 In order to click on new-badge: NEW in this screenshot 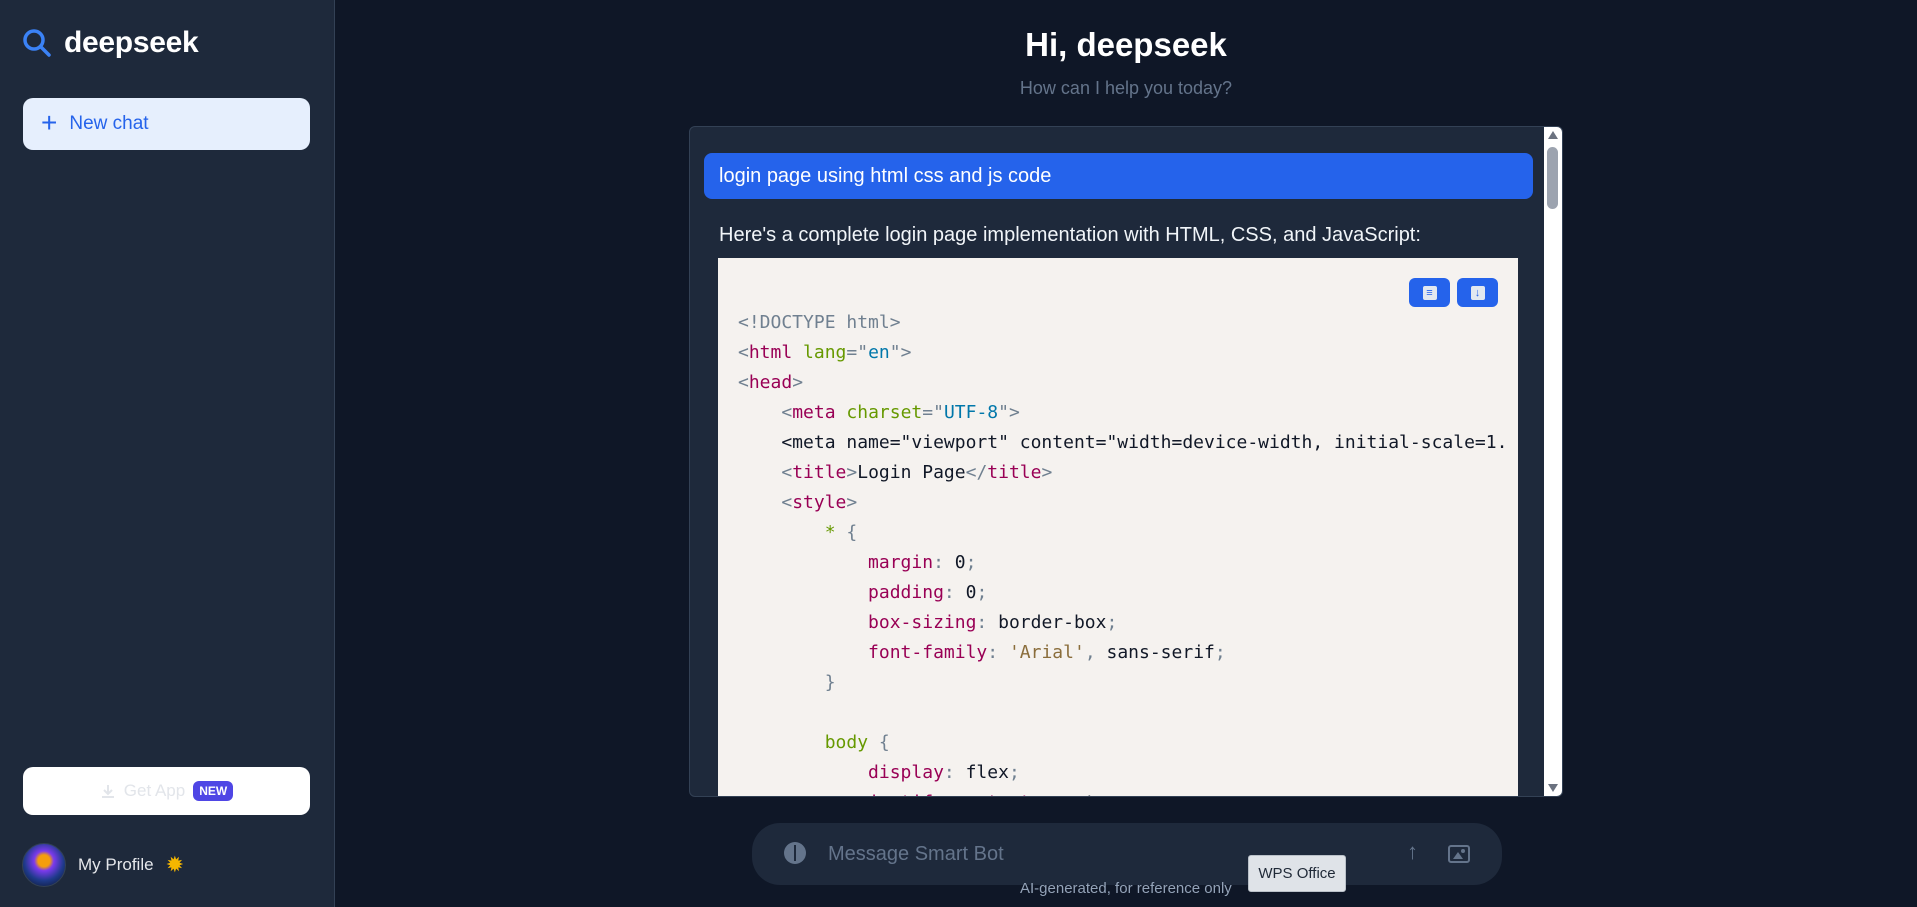, I will do `click(213, 791)`.